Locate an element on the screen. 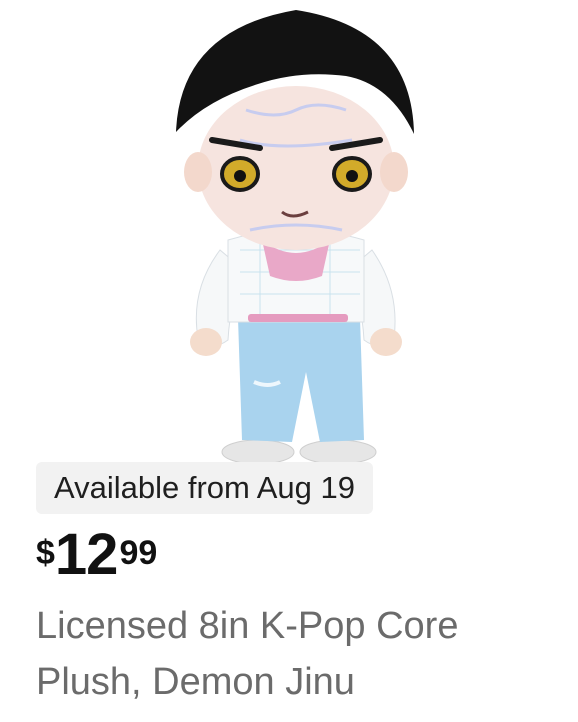 The image size is (578, 722). price-currency: $ is located at coordinates (45, 553).